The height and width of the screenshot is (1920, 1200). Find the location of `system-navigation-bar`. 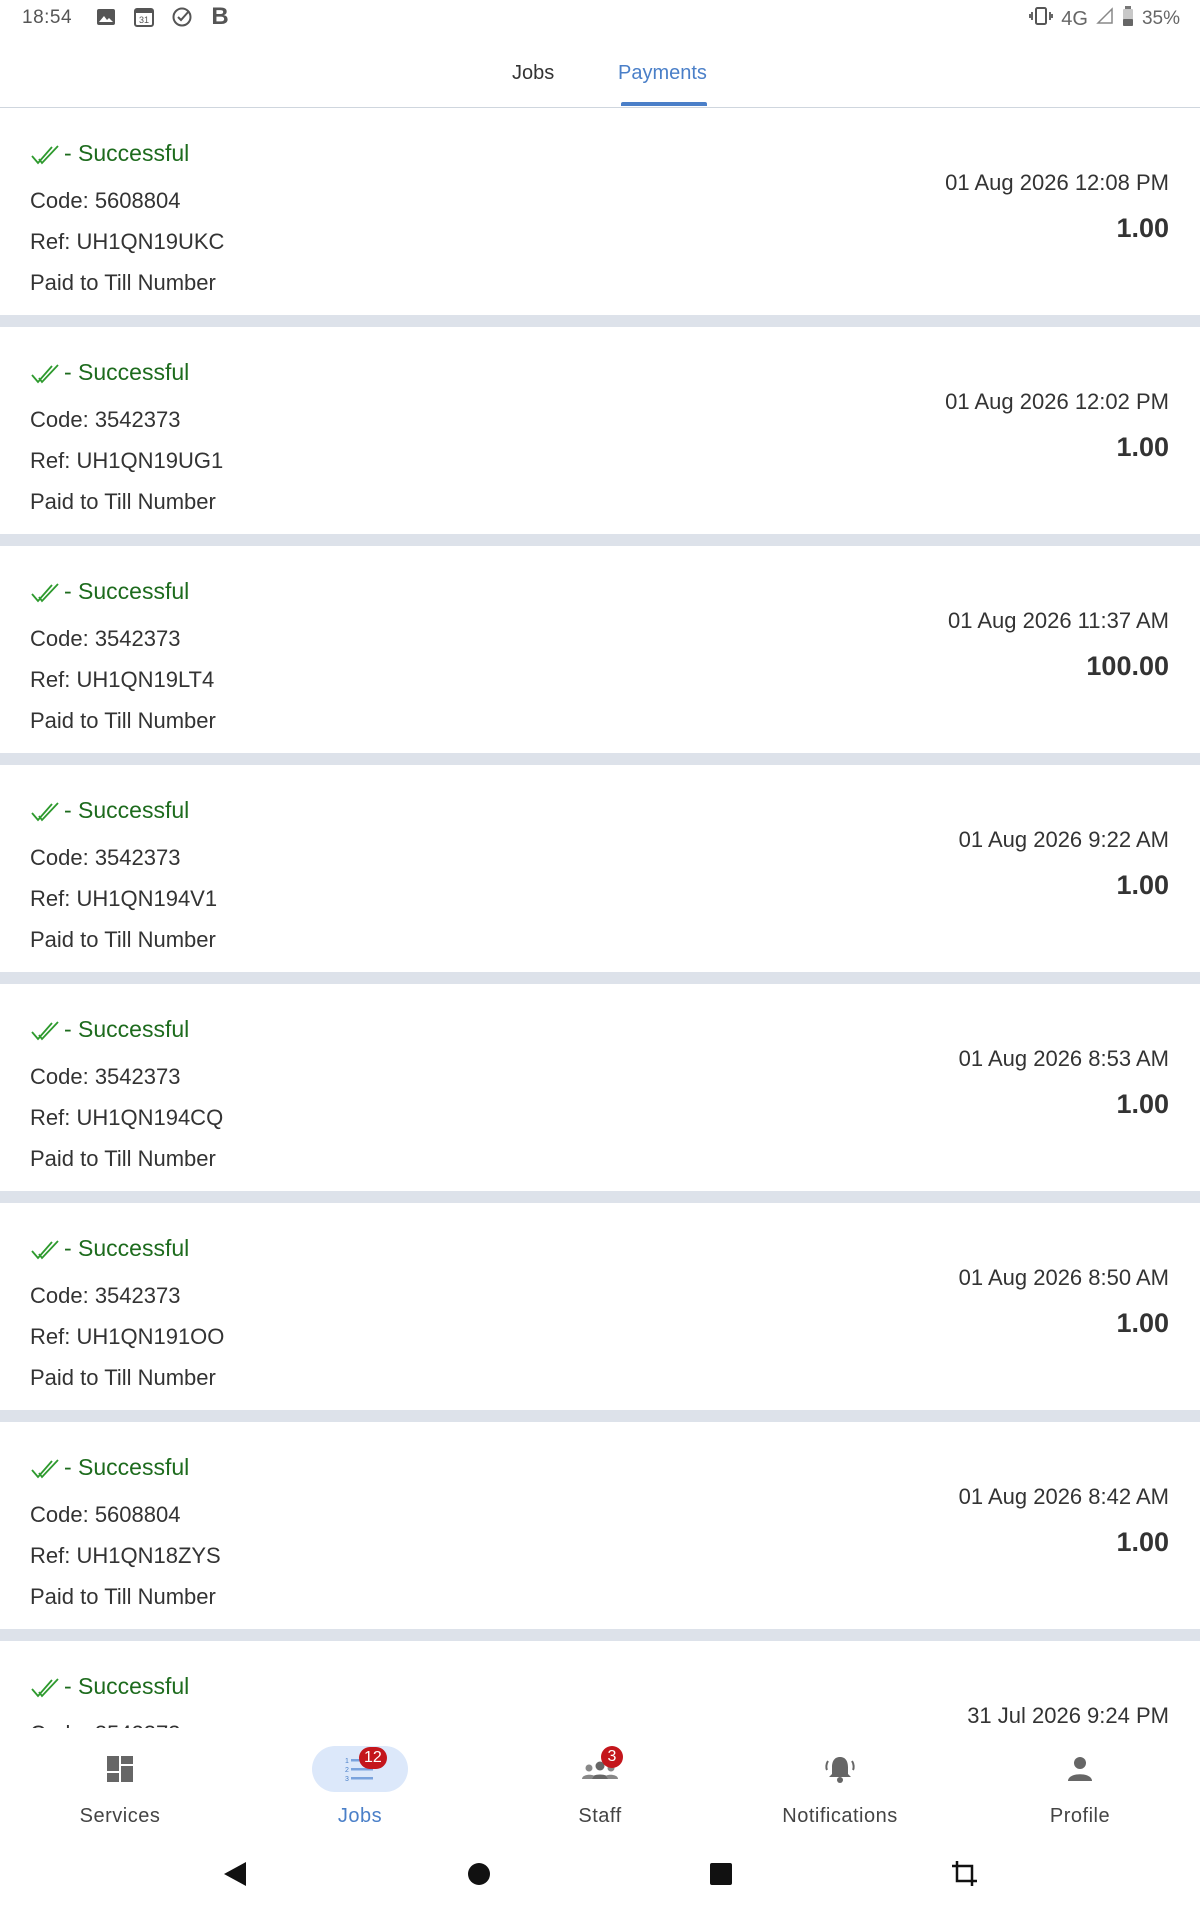

system-navigation-bar is located at coordinates (600, 1874).